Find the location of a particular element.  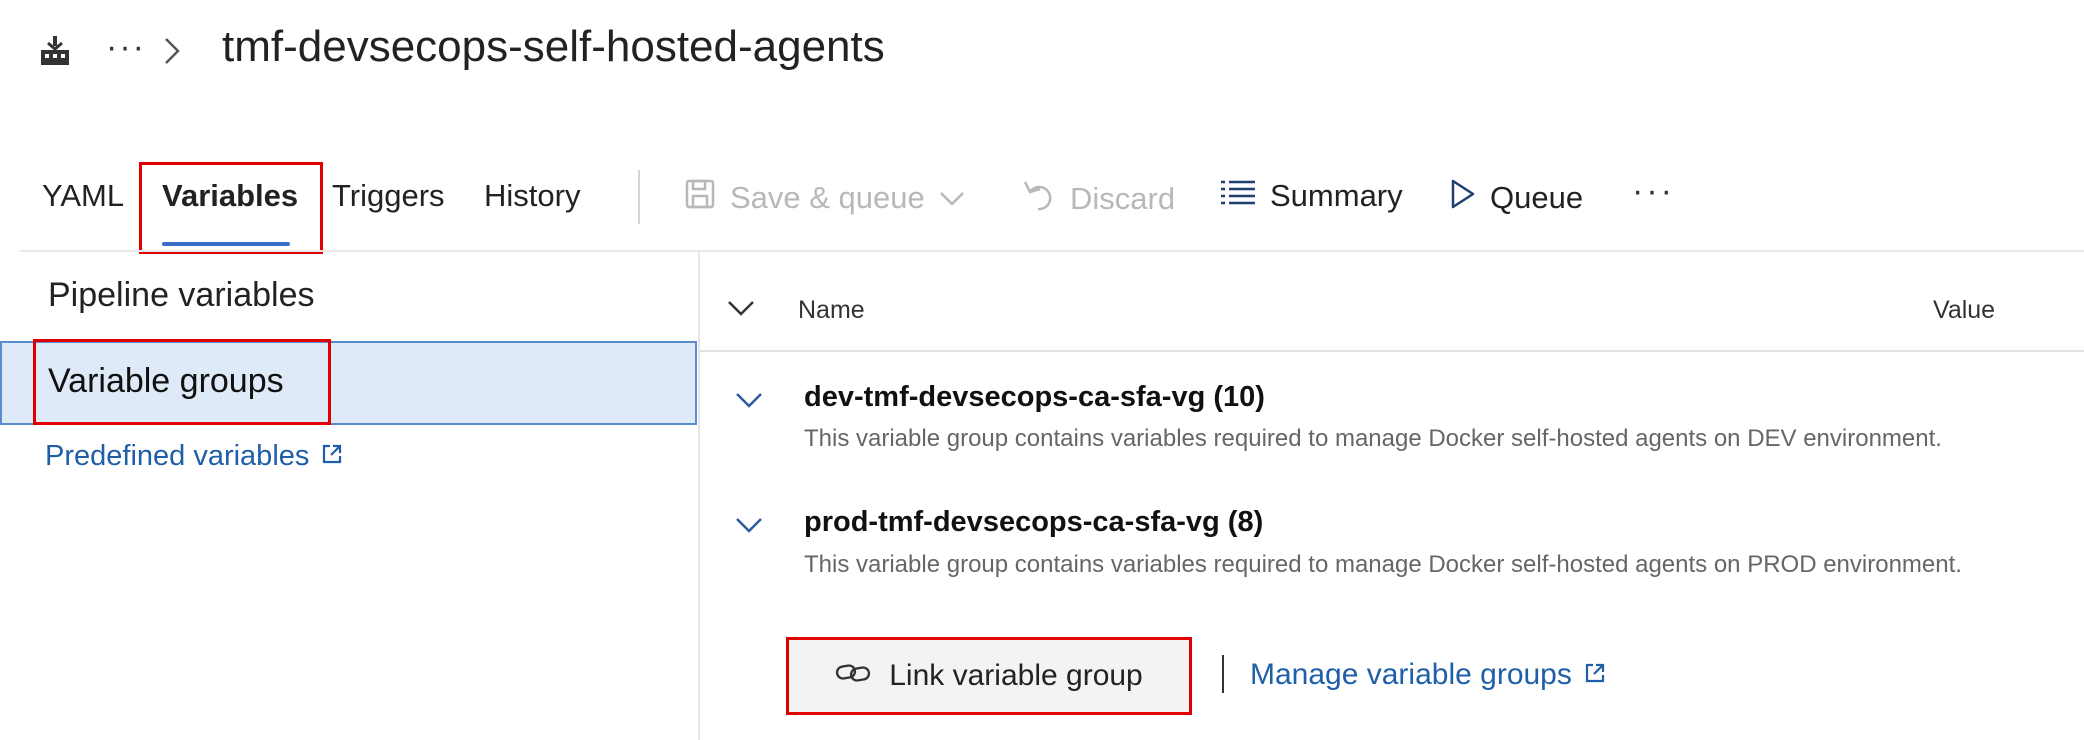

manage-variable-groups-link: Manage variable groups is located at coordinates (1428, 675).